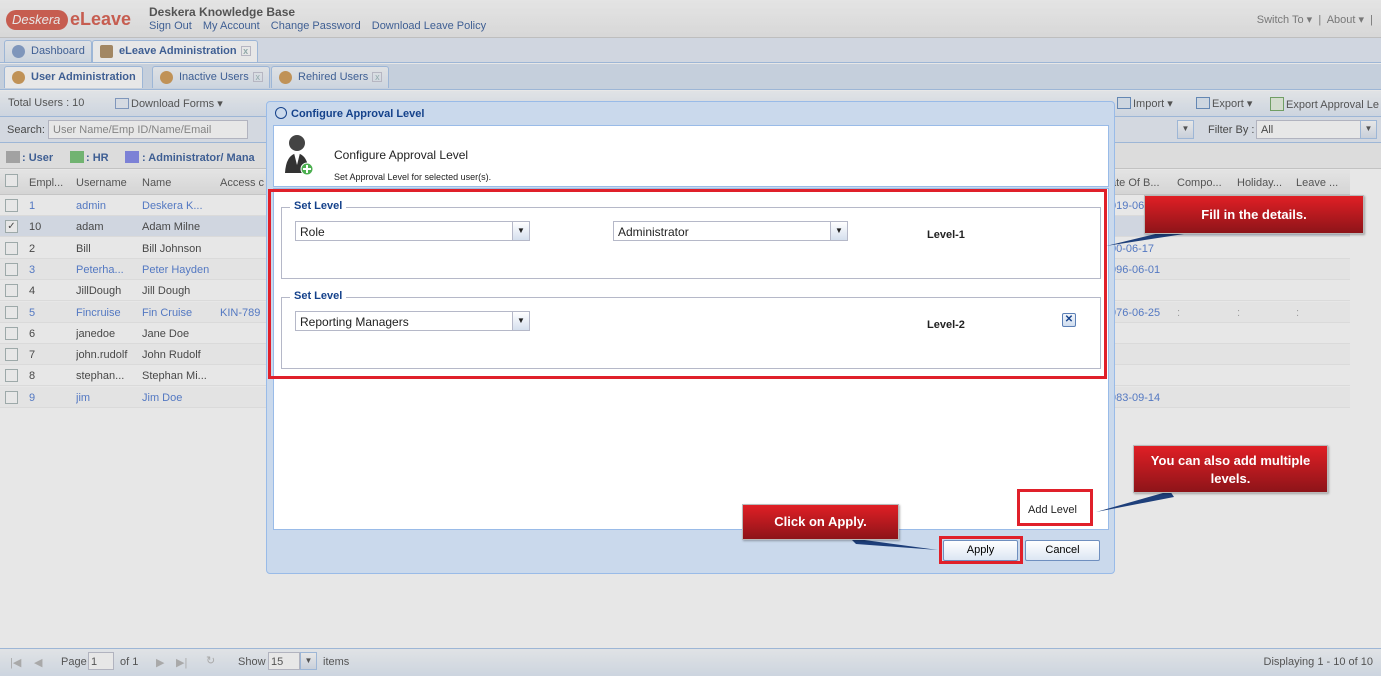 The height and width of the screenshot is (676, 1381). I want to click on multiple-levels-pointer, so click(1135, 501).